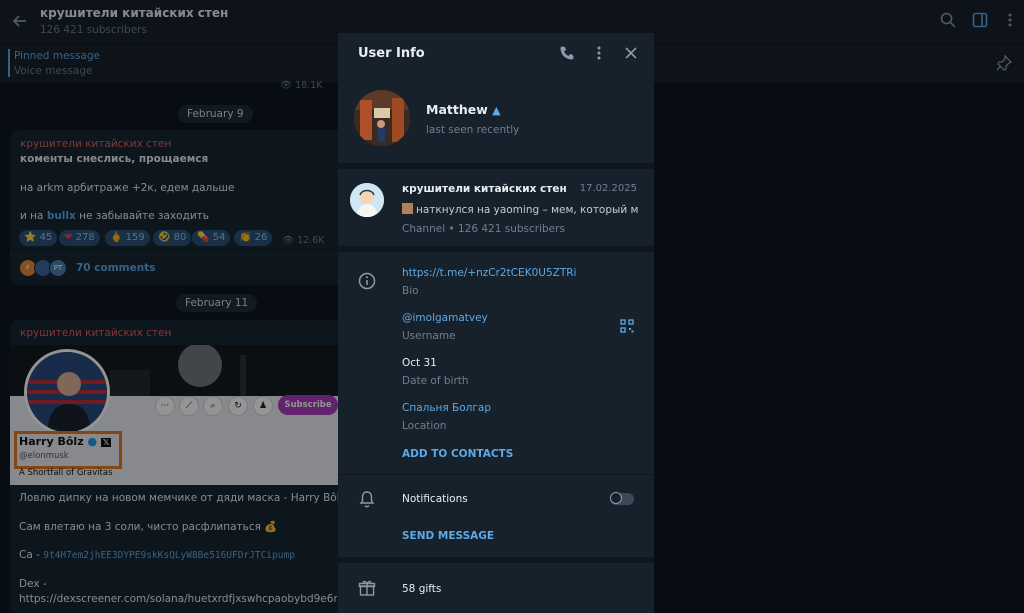 The image size is (1024, 613). What do you see at coordinates (627, 326) in the screenshot?
I see `qr-code-icon` at bounding box center [627, 326].